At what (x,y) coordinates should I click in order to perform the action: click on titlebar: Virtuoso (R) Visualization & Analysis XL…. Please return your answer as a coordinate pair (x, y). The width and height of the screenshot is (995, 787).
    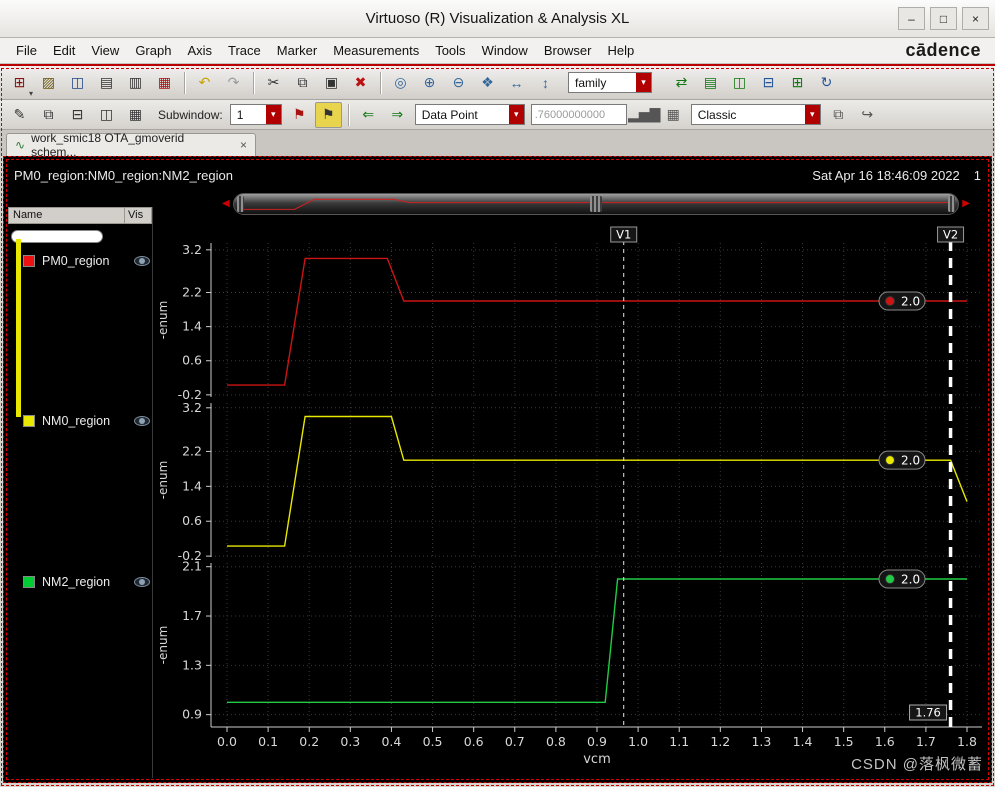
    Looking at the image, I should click on (497, 19).